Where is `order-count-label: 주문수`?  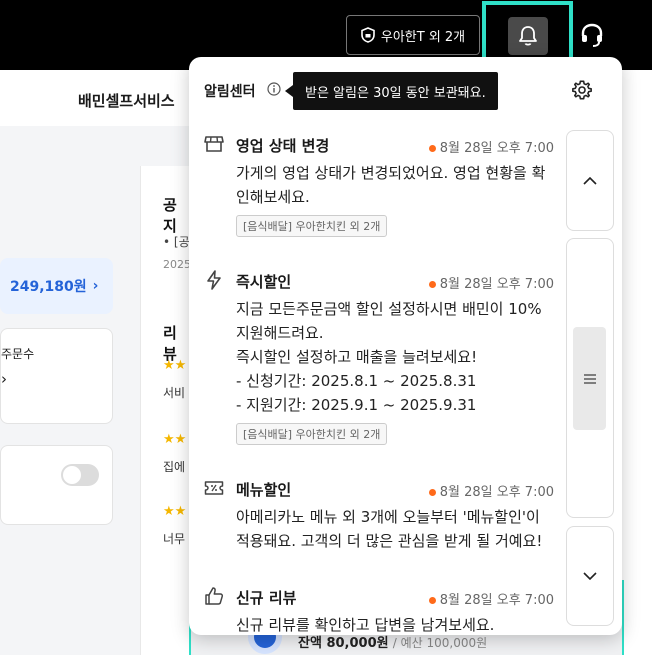 order-count-label: 주문수 is located at coordinates (18, 354).